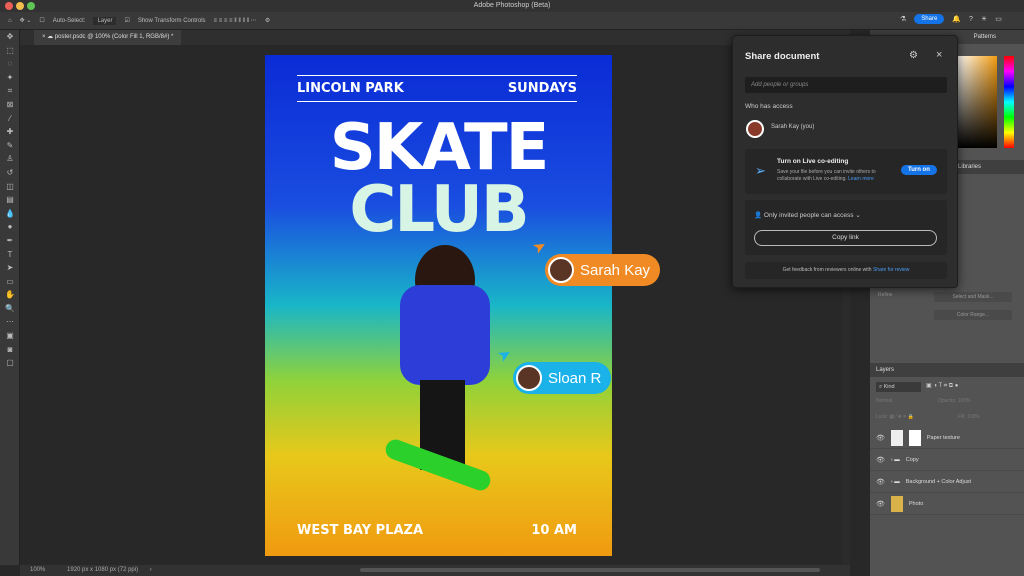  What do you see at coordinates (891, 270) in the screenshot?
I see `share-for-review-link: Share for review` at bounding box center [891, 270].